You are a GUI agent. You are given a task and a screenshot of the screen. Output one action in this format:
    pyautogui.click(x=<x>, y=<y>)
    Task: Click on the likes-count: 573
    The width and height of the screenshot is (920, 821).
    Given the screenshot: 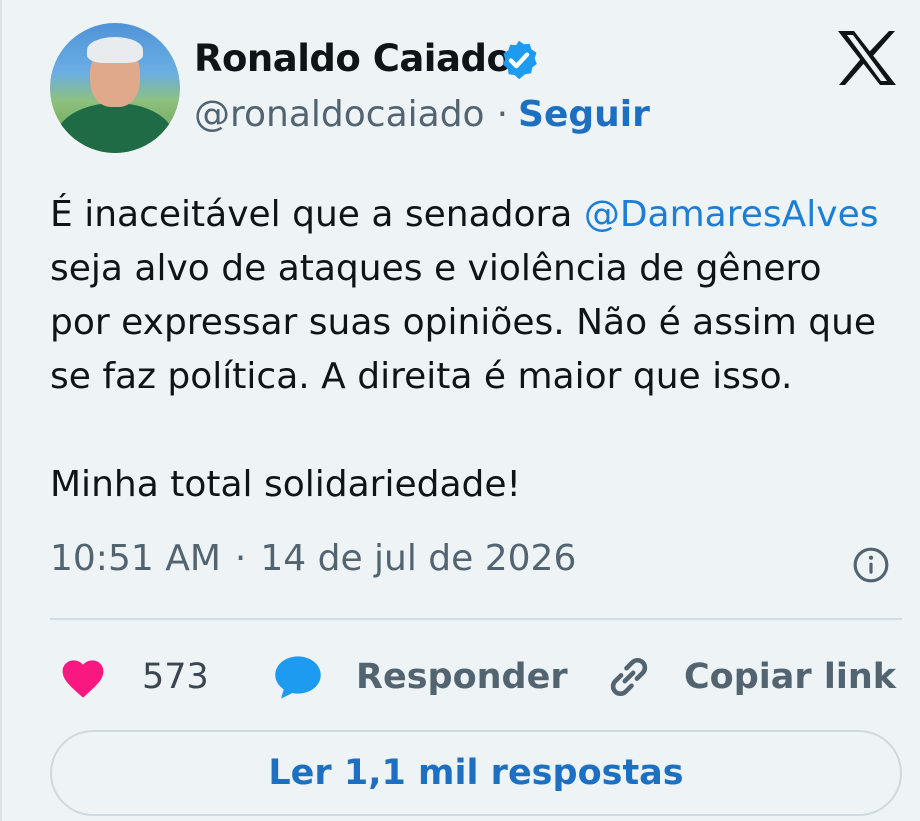 What is the action you would take?
    pyautogui.click(x=175, y=677)
    